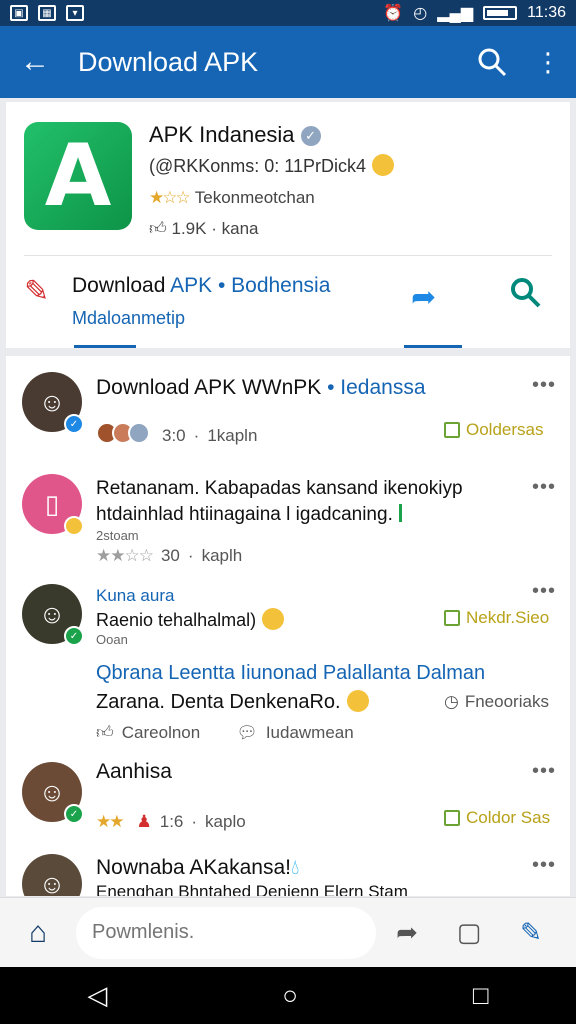 The height and width of the screenshot is (1024, 576). Describe the element at coordinates (168, 61) in the screenshot. I see `page-title: Download APK` at that location.